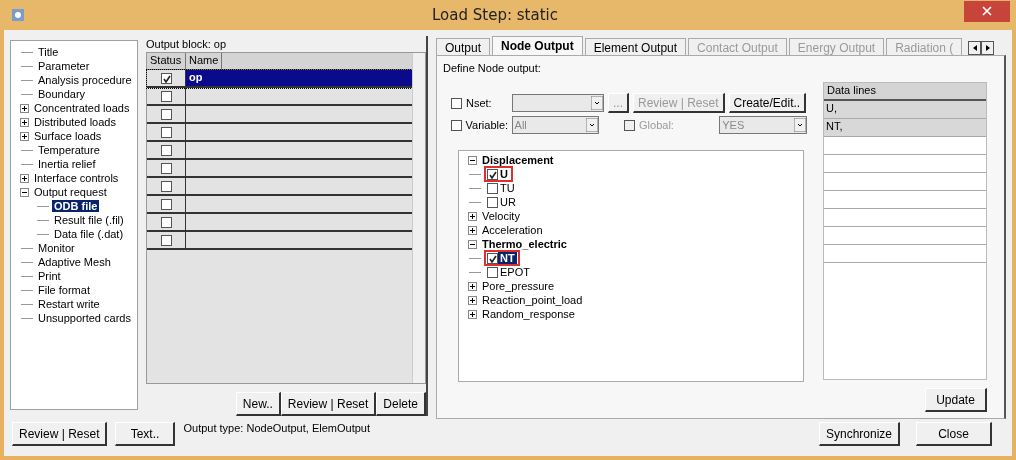 The height and width of the screenshot is (460, 1016). Describe the element at coordinates (508, 202) in the screenshot. I see `tree-item: UR` at that location.